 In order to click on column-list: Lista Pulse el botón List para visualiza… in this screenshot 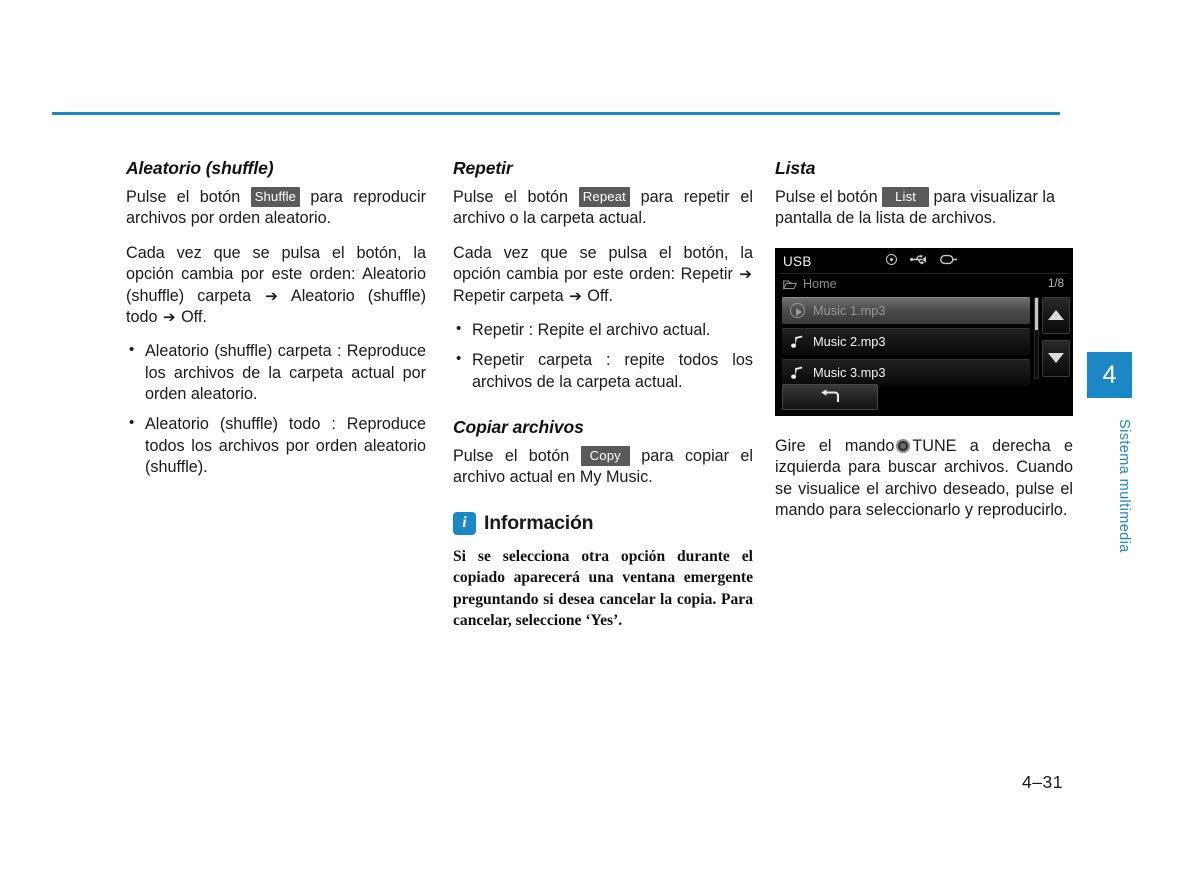, I will do `click(924, 346)`.